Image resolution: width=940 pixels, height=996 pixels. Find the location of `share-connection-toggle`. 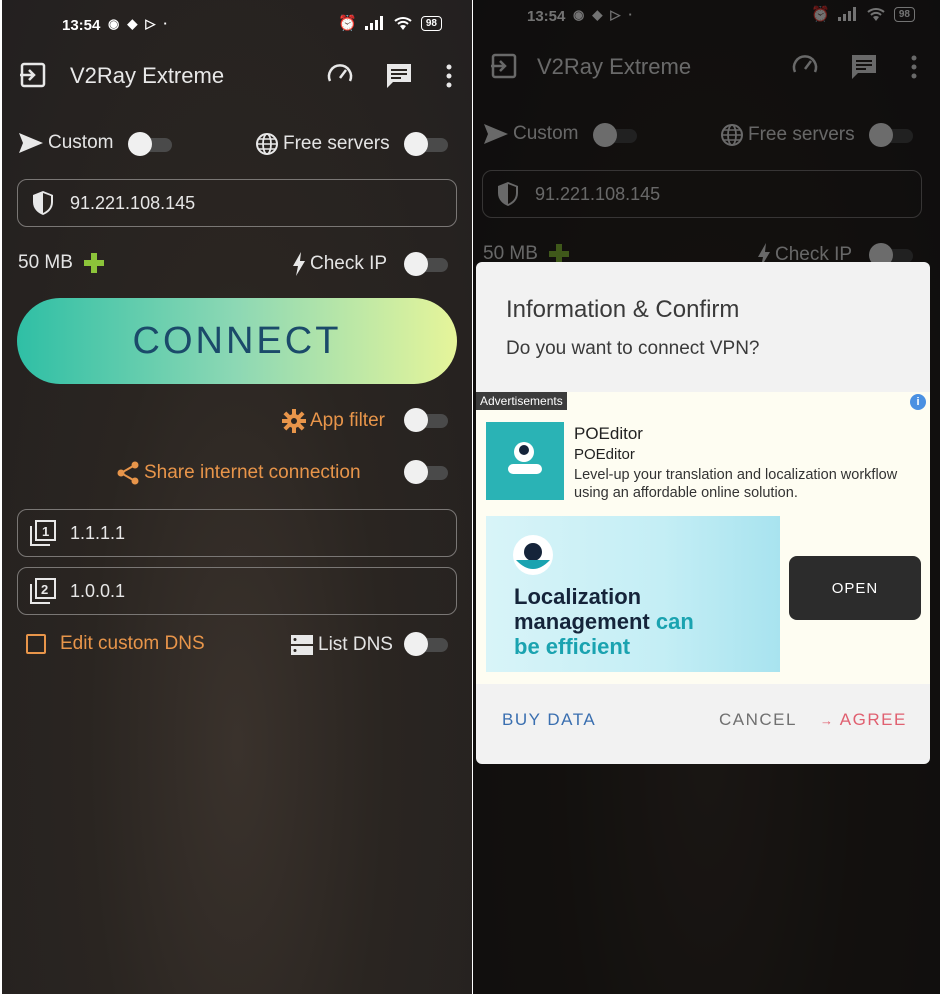

share-connection-toggle is located at coordinates (427, 472).